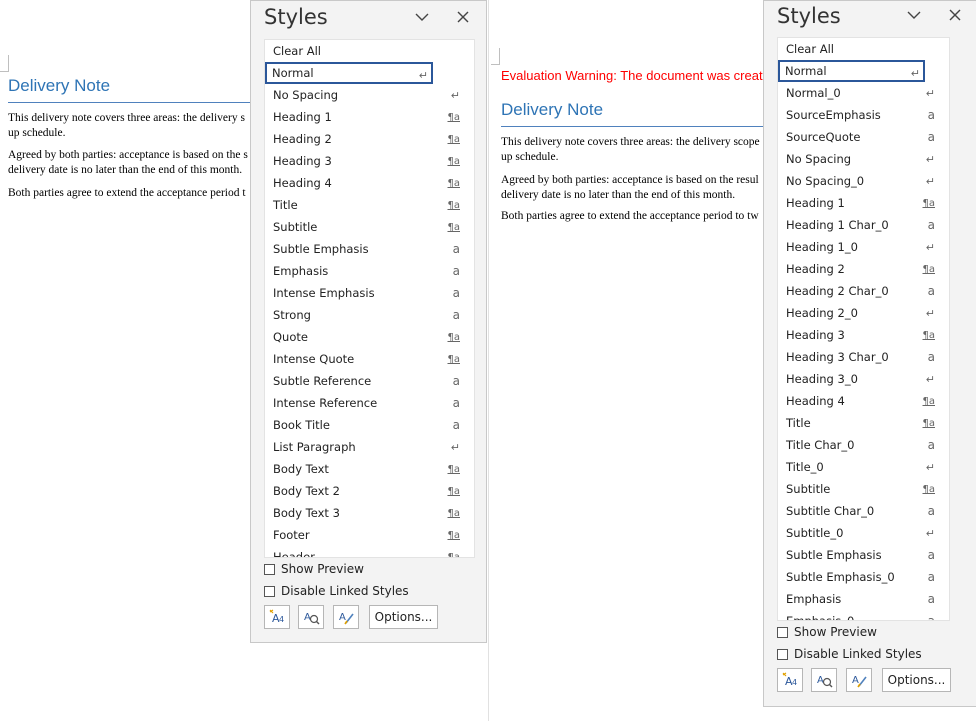  Describe the element at coordinates (369, 337) in the screenshot. I see `style-item: Quote ¶a` at that location.